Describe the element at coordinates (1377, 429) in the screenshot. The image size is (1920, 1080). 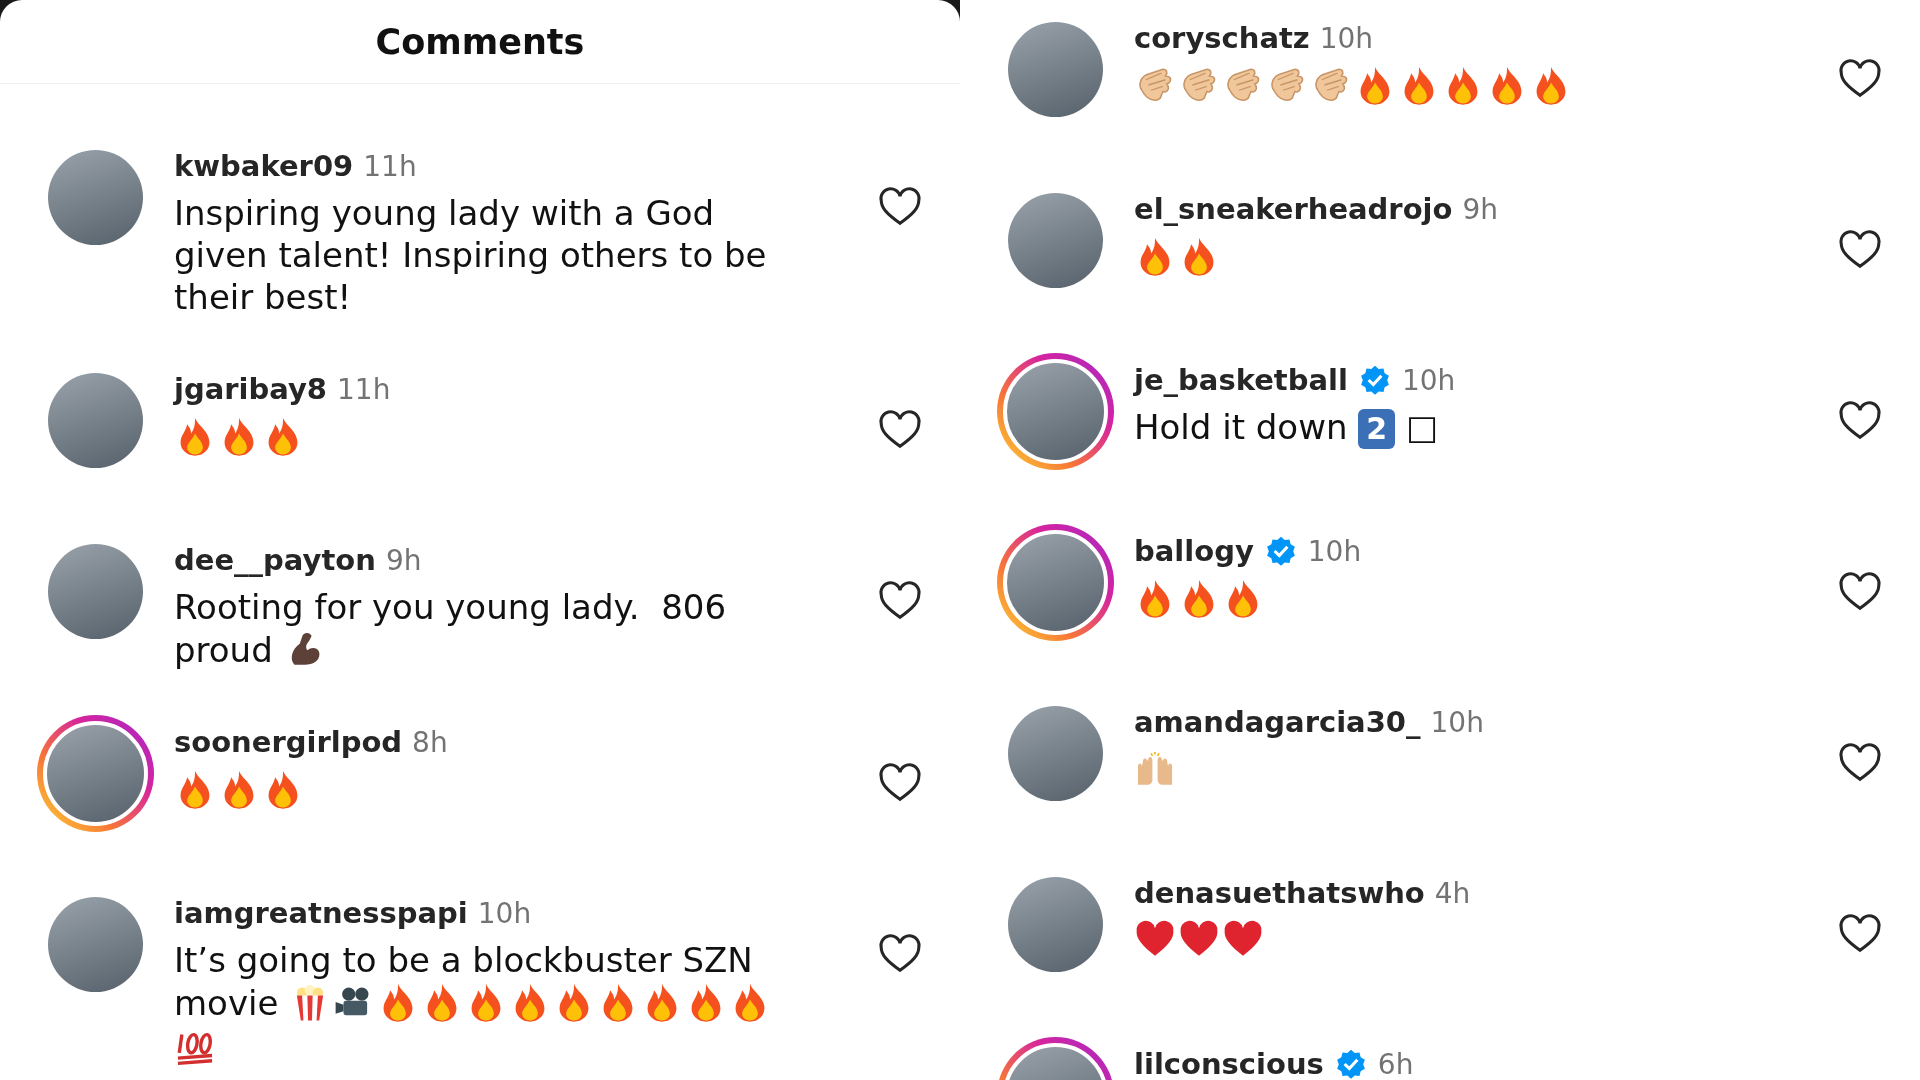
I see `keycap-emoji: 2` at that location.